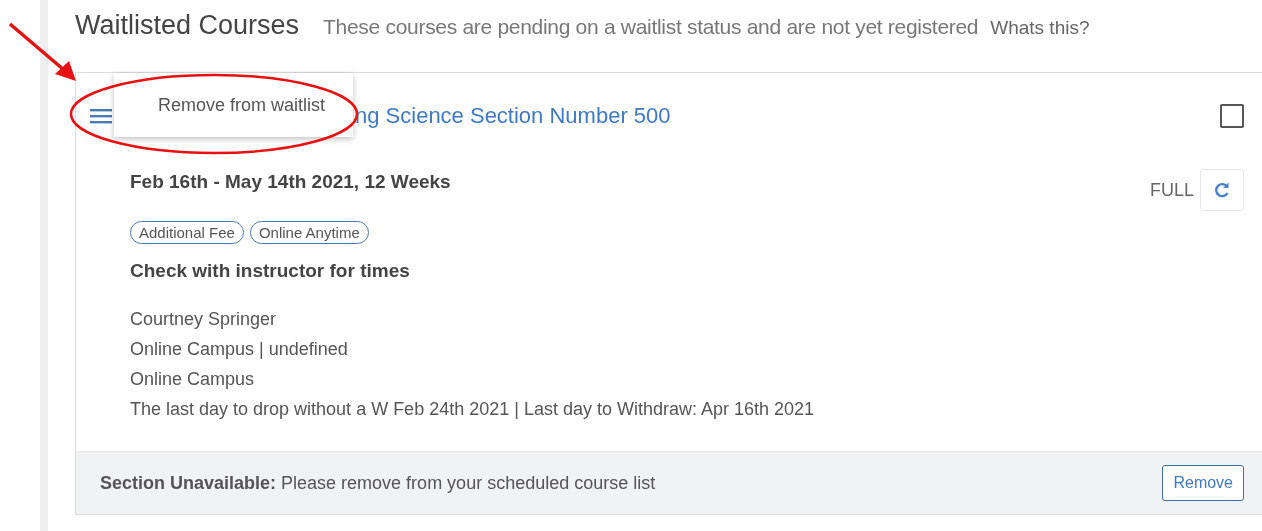  I want to click on detail-line: Online Campus, so click(193, 379).